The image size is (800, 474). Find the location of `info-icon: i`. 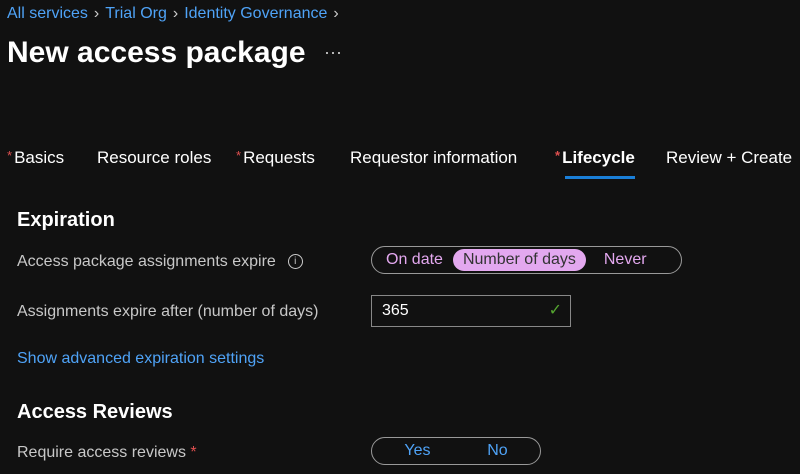

info-icon: i is located at coordinates (295, 262).